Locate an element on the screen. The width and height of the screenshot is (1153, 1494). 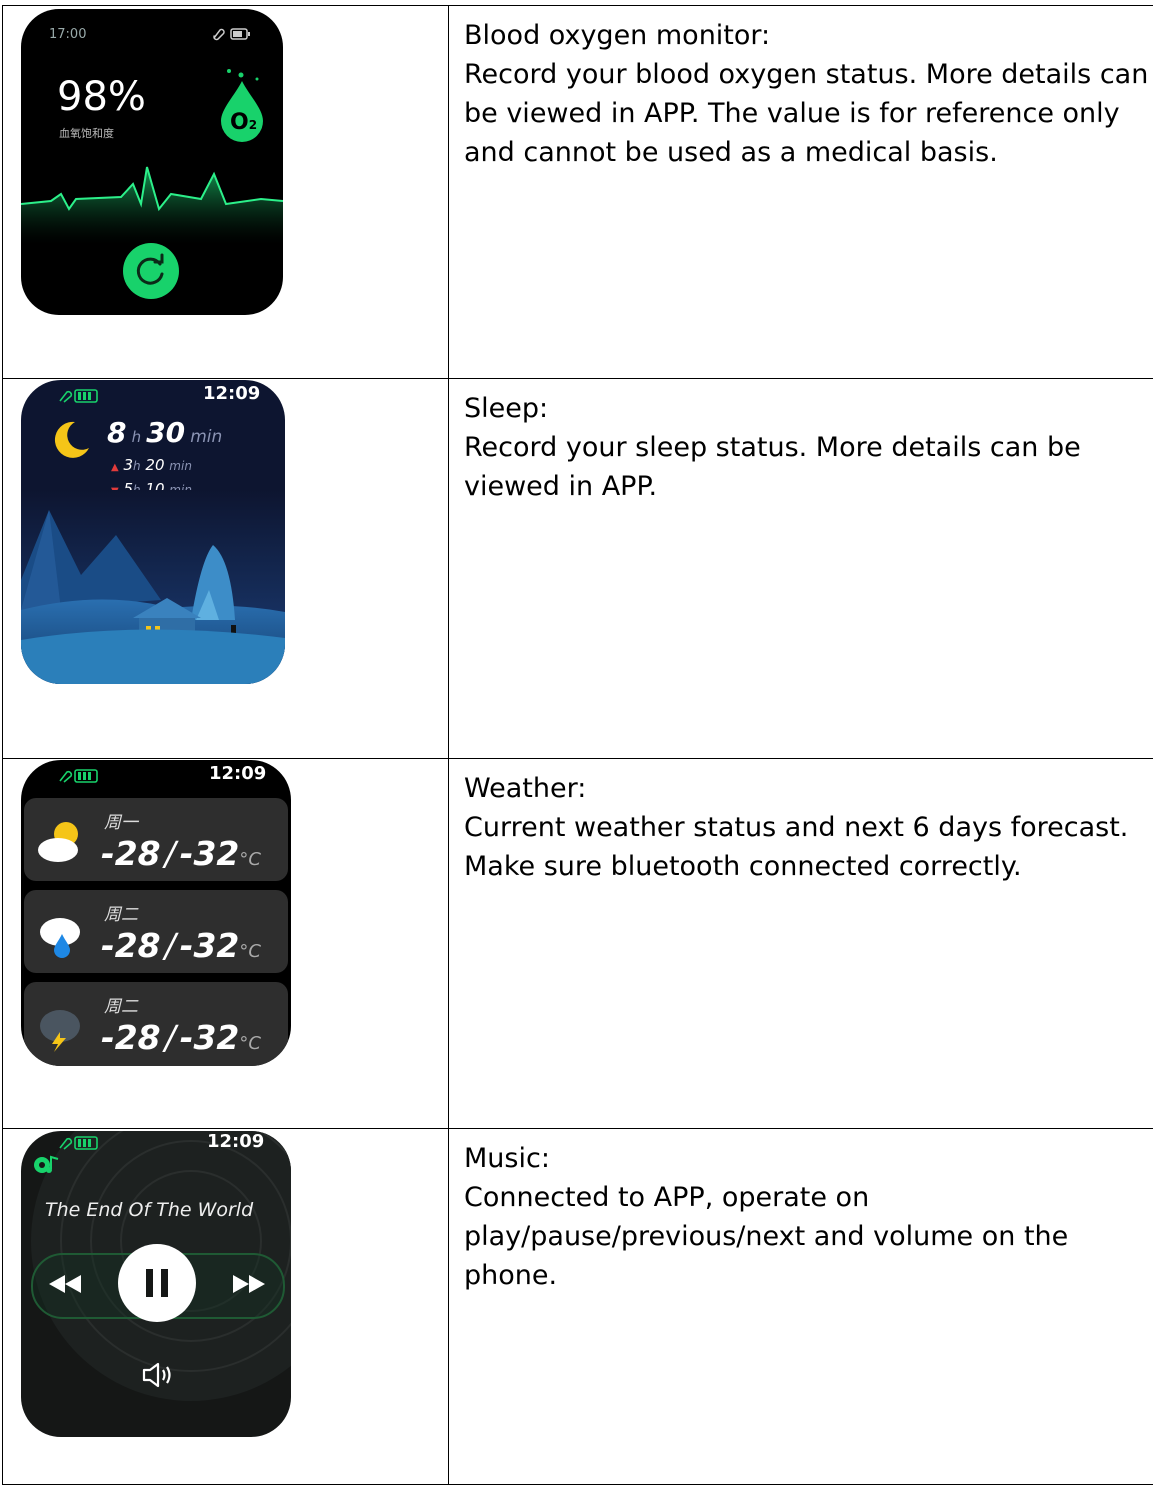
music-app-icon is located at coordinates (46, 1164).